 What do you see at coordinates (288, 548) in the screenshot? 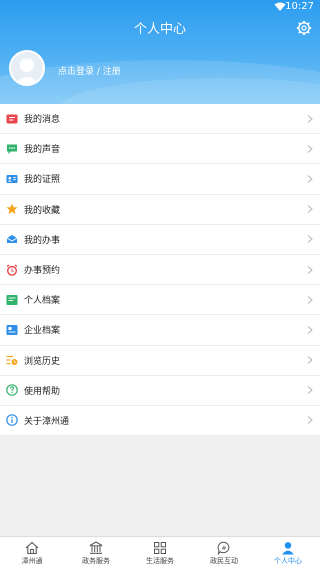
I see `person-icon` at bounding box center [288, 548].